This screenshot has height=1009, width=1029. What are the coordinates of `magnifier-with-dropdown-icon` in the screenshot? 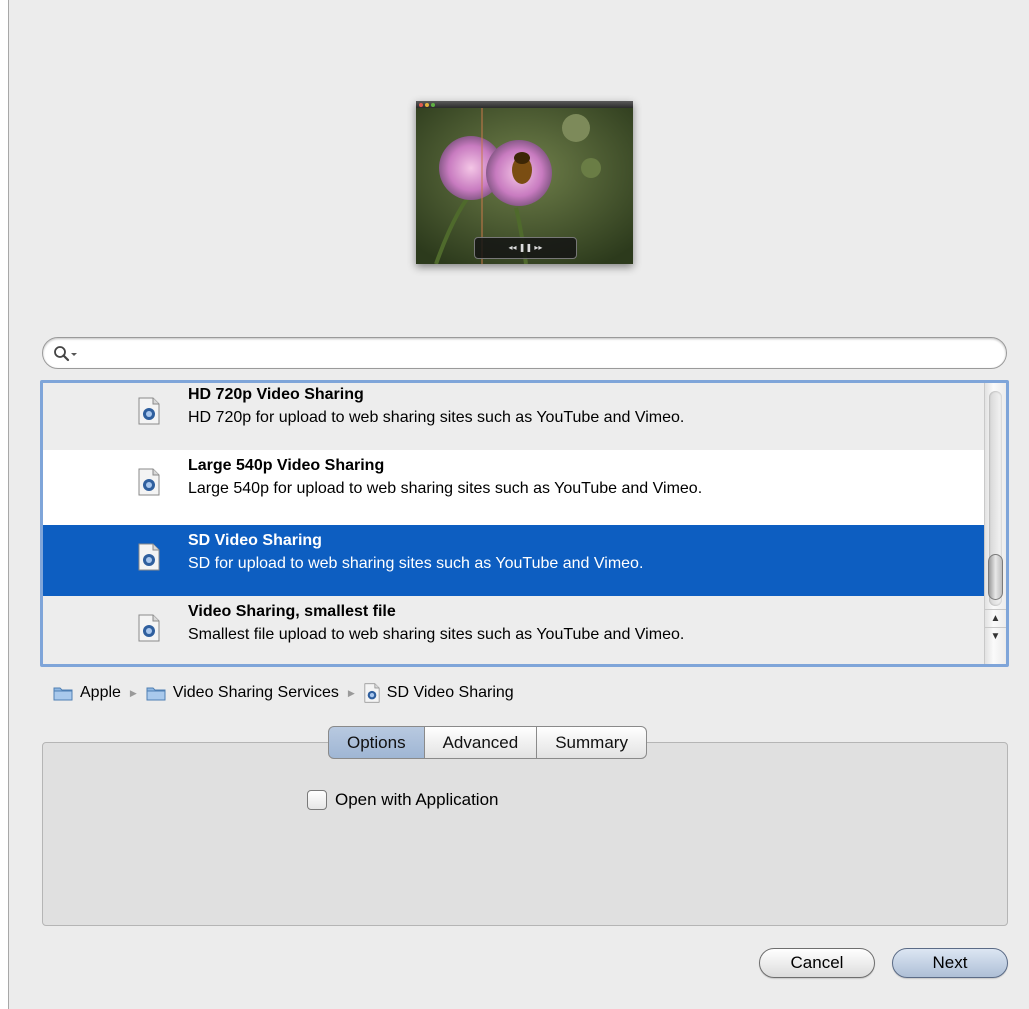 It's located at (66, 354).